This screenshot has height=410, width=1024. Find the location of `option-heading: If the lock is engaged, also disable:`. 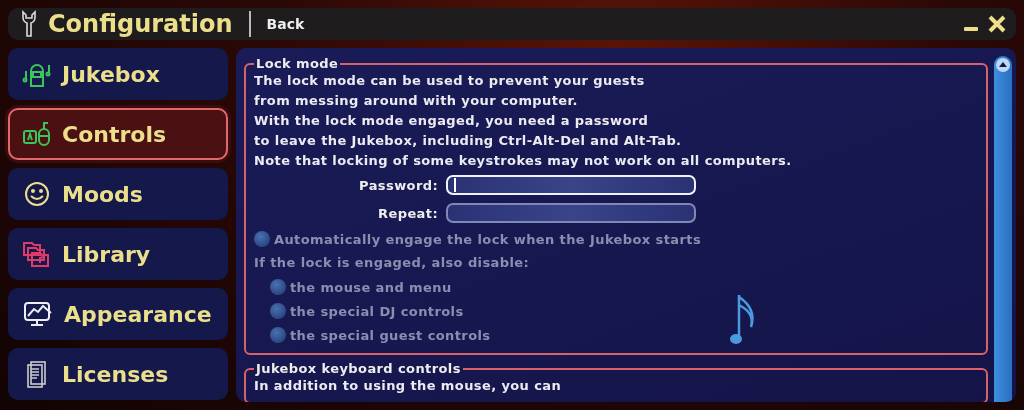

option-heading: If the lock is engaged, also disable: is located at coordinates (392, 263).